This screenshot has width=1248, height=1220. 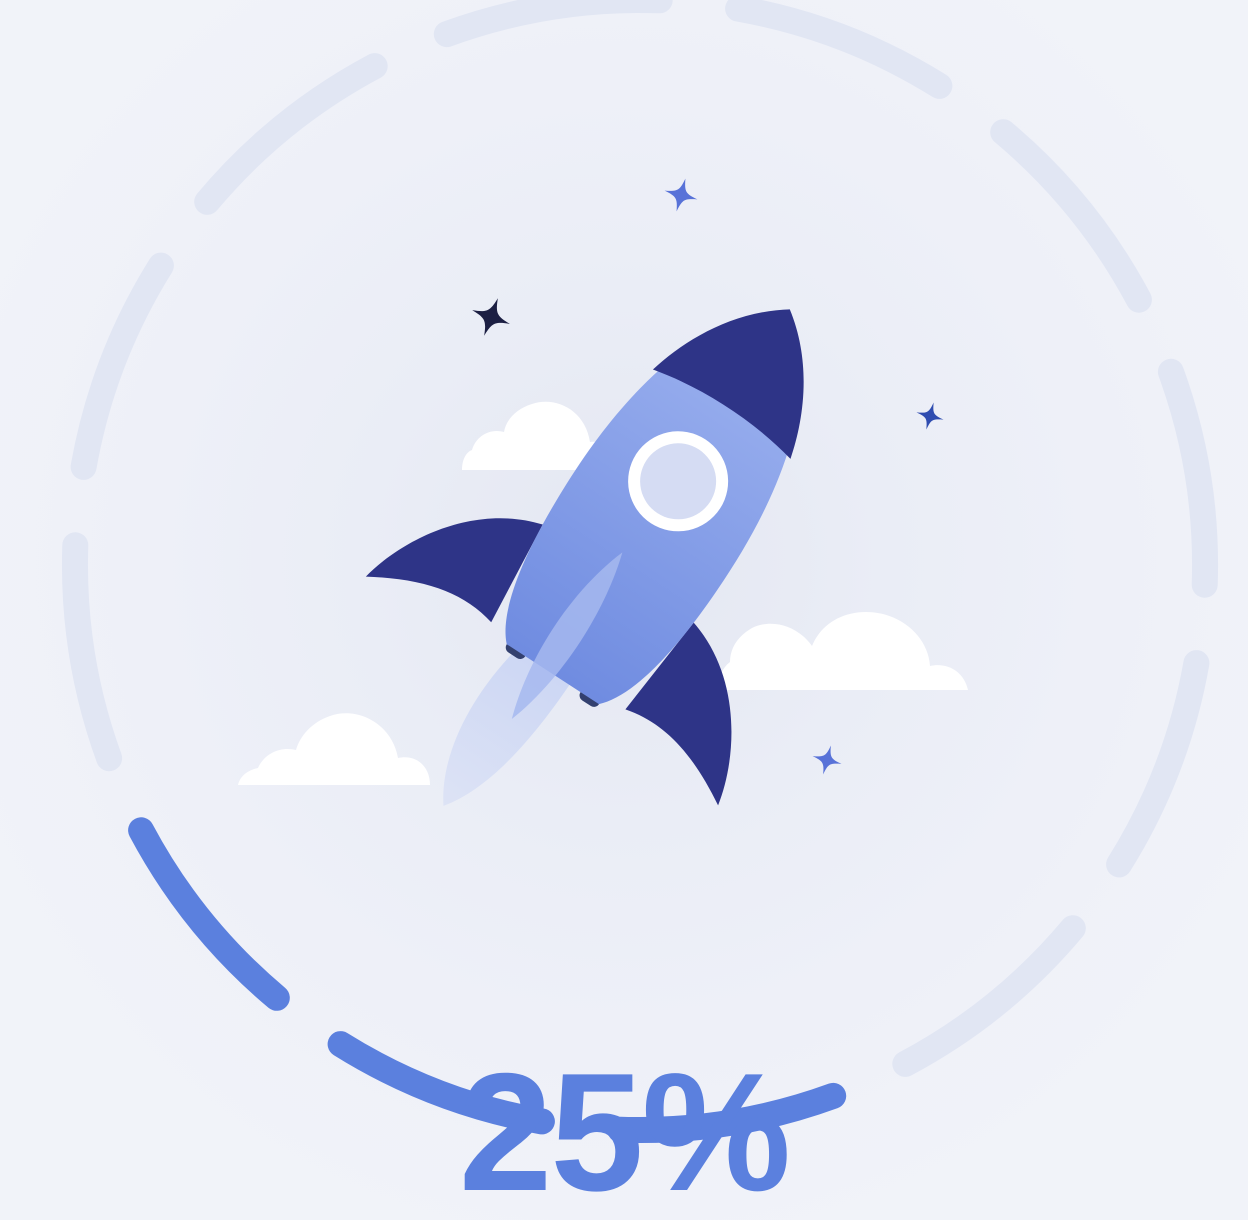 I want to click on progress-percent-label: 25%, so click(x=624, y=1129).